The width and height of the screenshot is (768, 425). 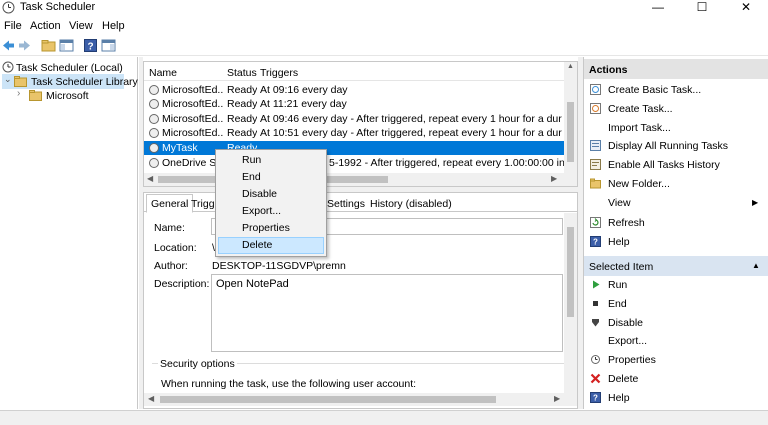 I want to click on task-list-vertical-scrollbar: ▲, so click(x=570, y=124).